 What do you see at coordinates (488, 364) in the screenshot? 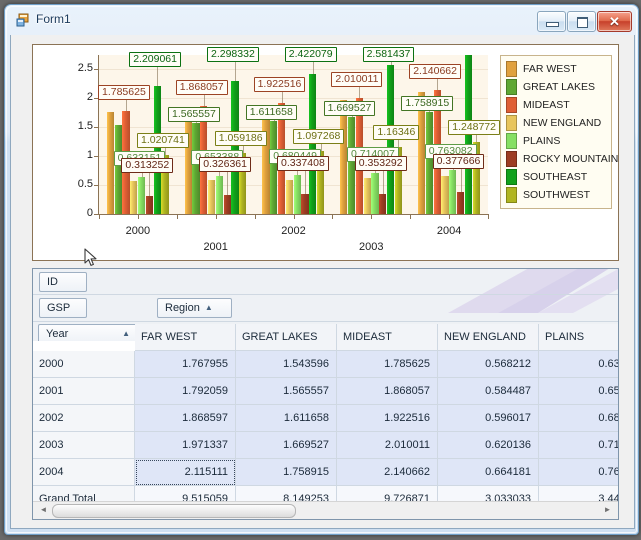
I see `table-cell: 0.568212` at bounding box center [488, 364].